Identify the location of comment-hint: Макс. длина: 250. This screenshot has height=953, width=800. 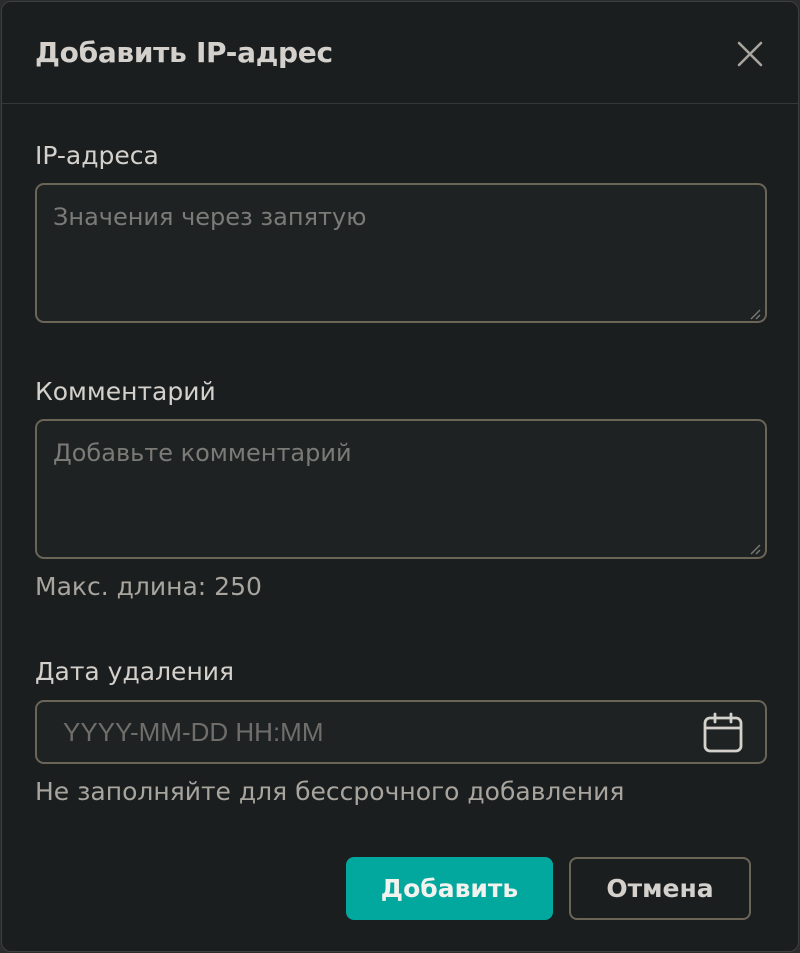
(148, 586).